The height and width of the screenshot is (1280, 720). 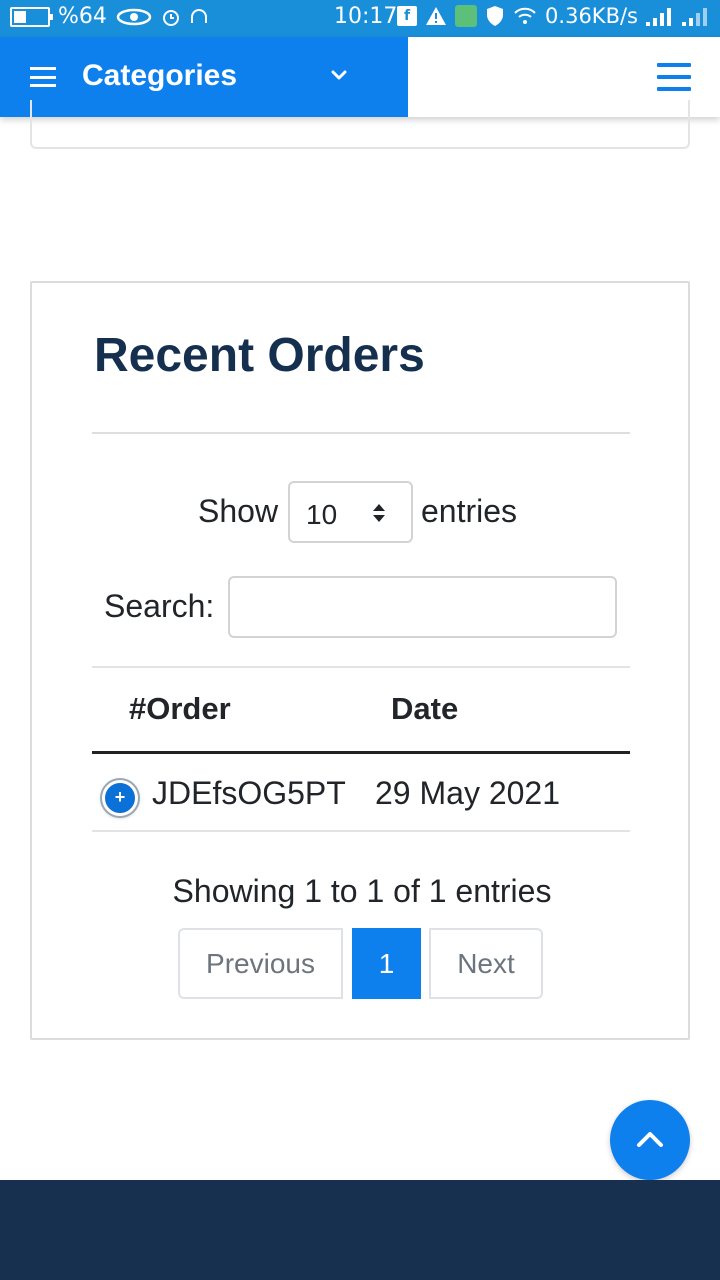 I want to click on status-bar: %64 10:17 f 0.36KB/s, so click(x=360, y=18).